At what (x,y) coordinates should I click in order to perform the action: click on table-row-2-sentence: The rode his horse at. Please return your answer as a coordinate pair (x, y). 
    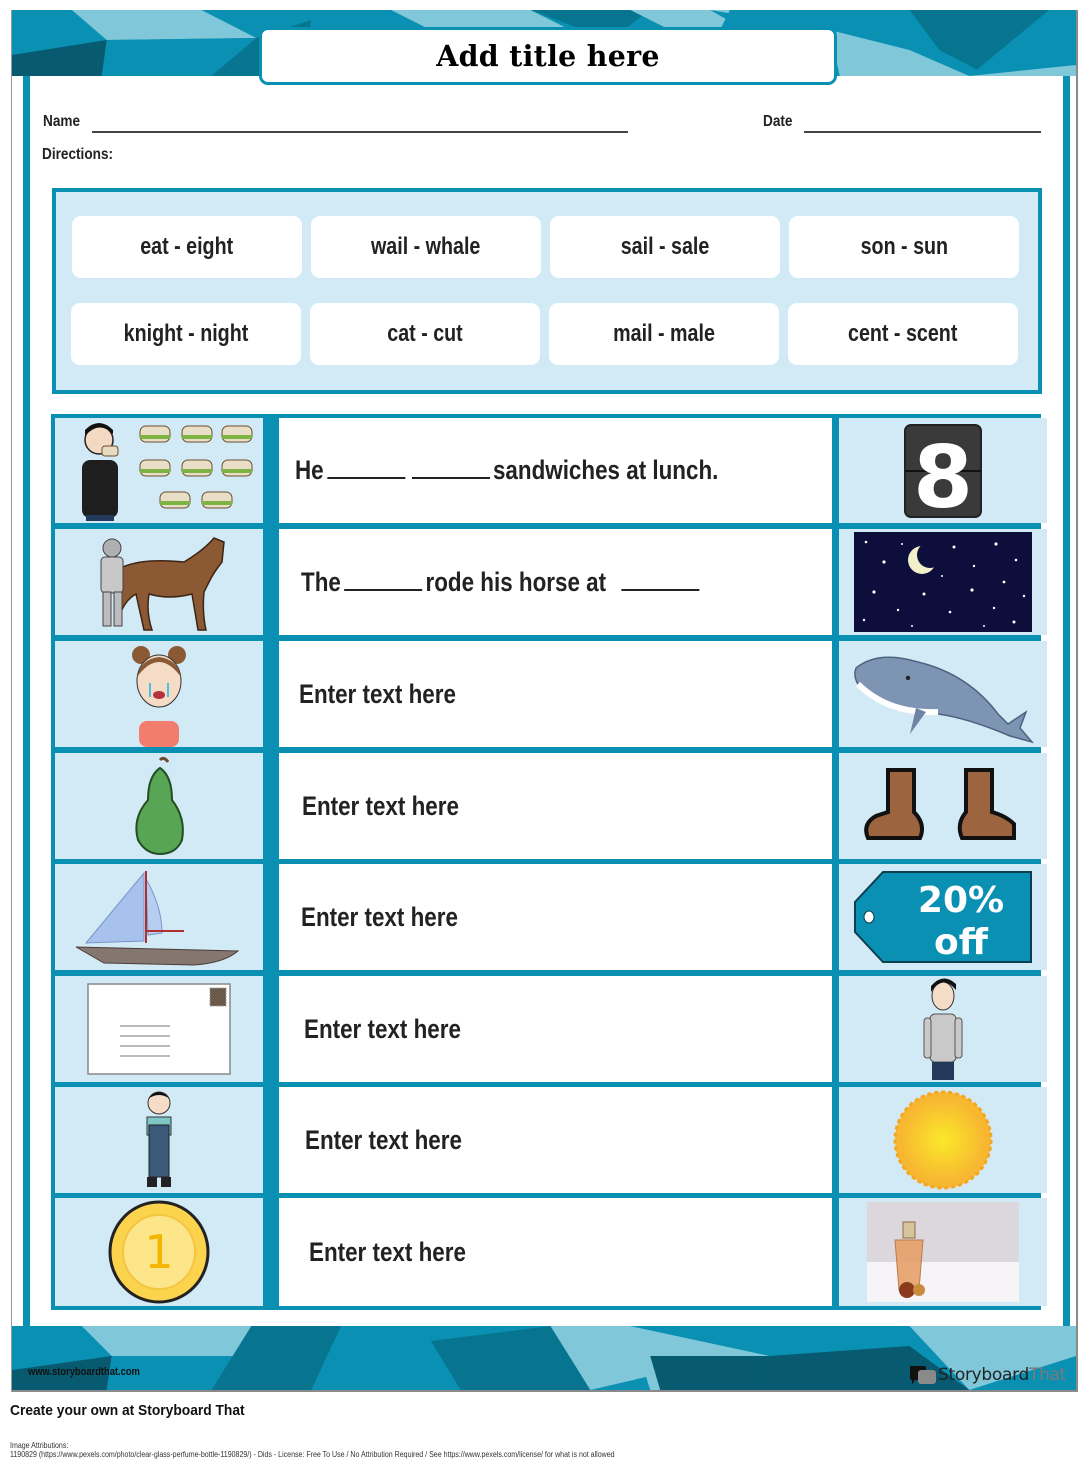
    Looking at the image, I should click on (555, 582).